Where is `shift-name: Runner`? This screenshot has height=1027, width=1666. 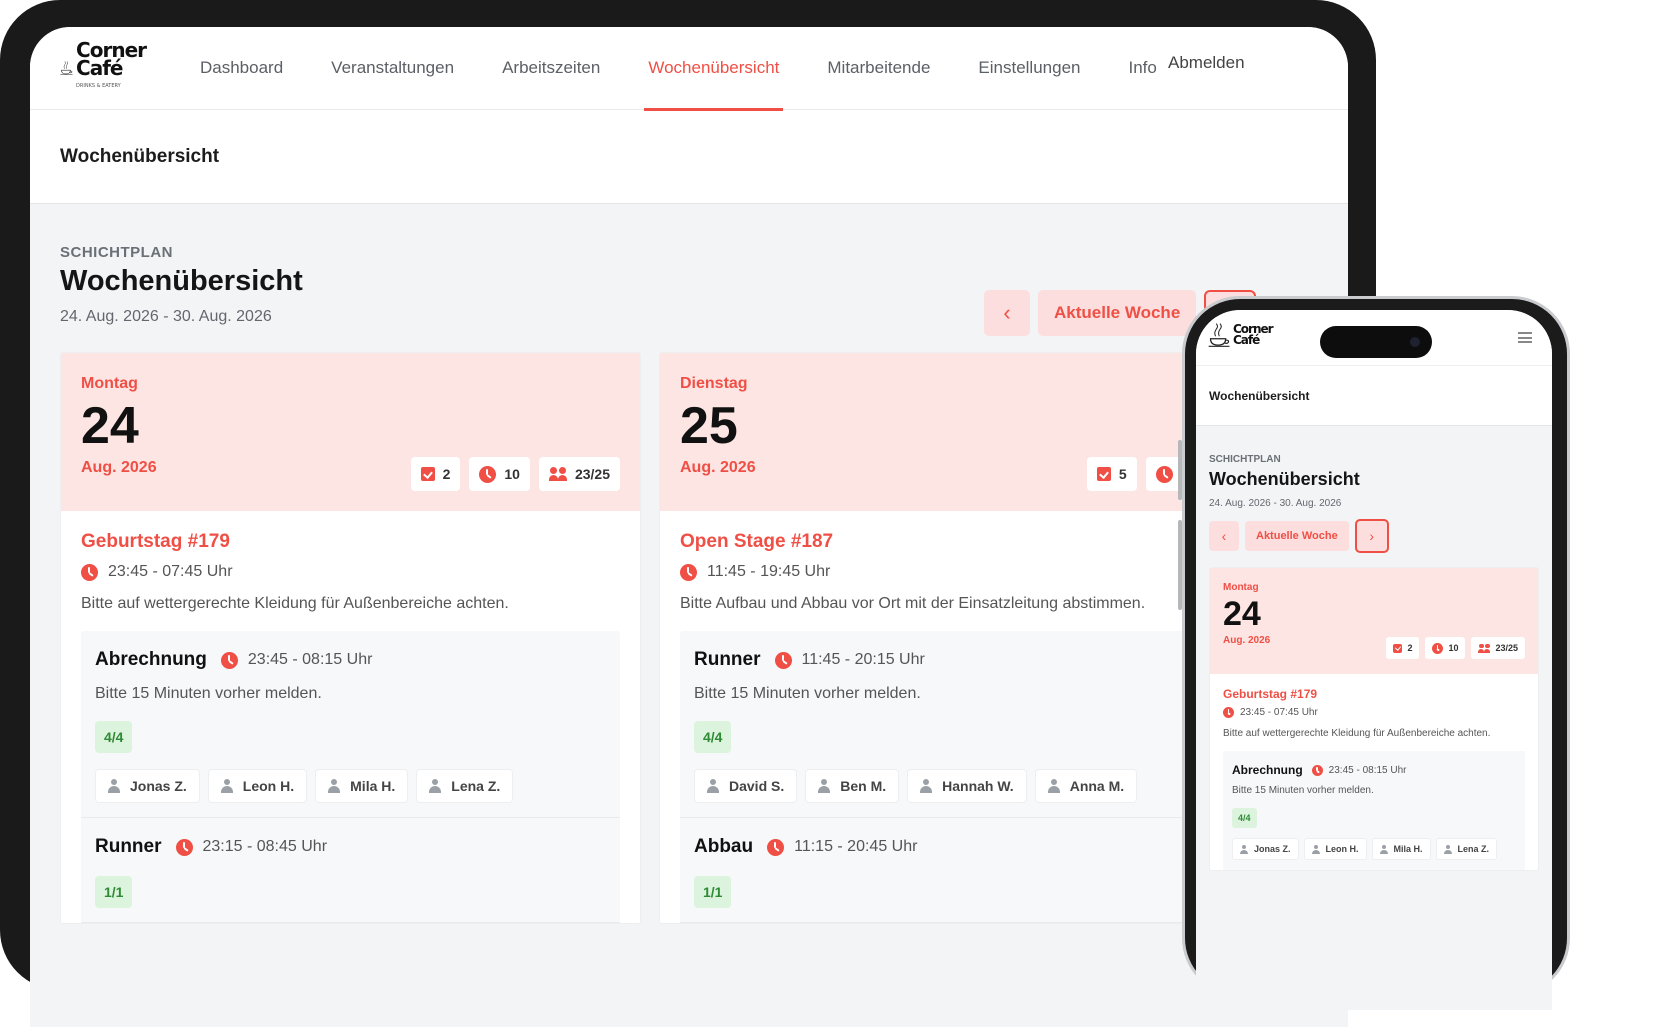
shift-name: Runner is located at coordinates (727, 659).